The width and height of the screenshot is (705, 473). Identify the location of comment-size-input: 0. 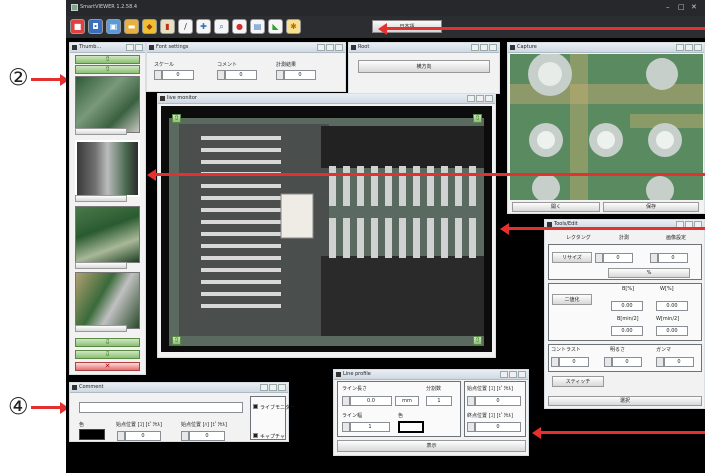
(241, 75).